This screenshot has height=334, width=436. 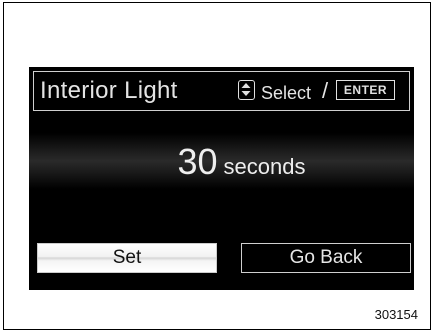 I want to click on enter-key-badge: ENTER, so click(x=365, y=90).